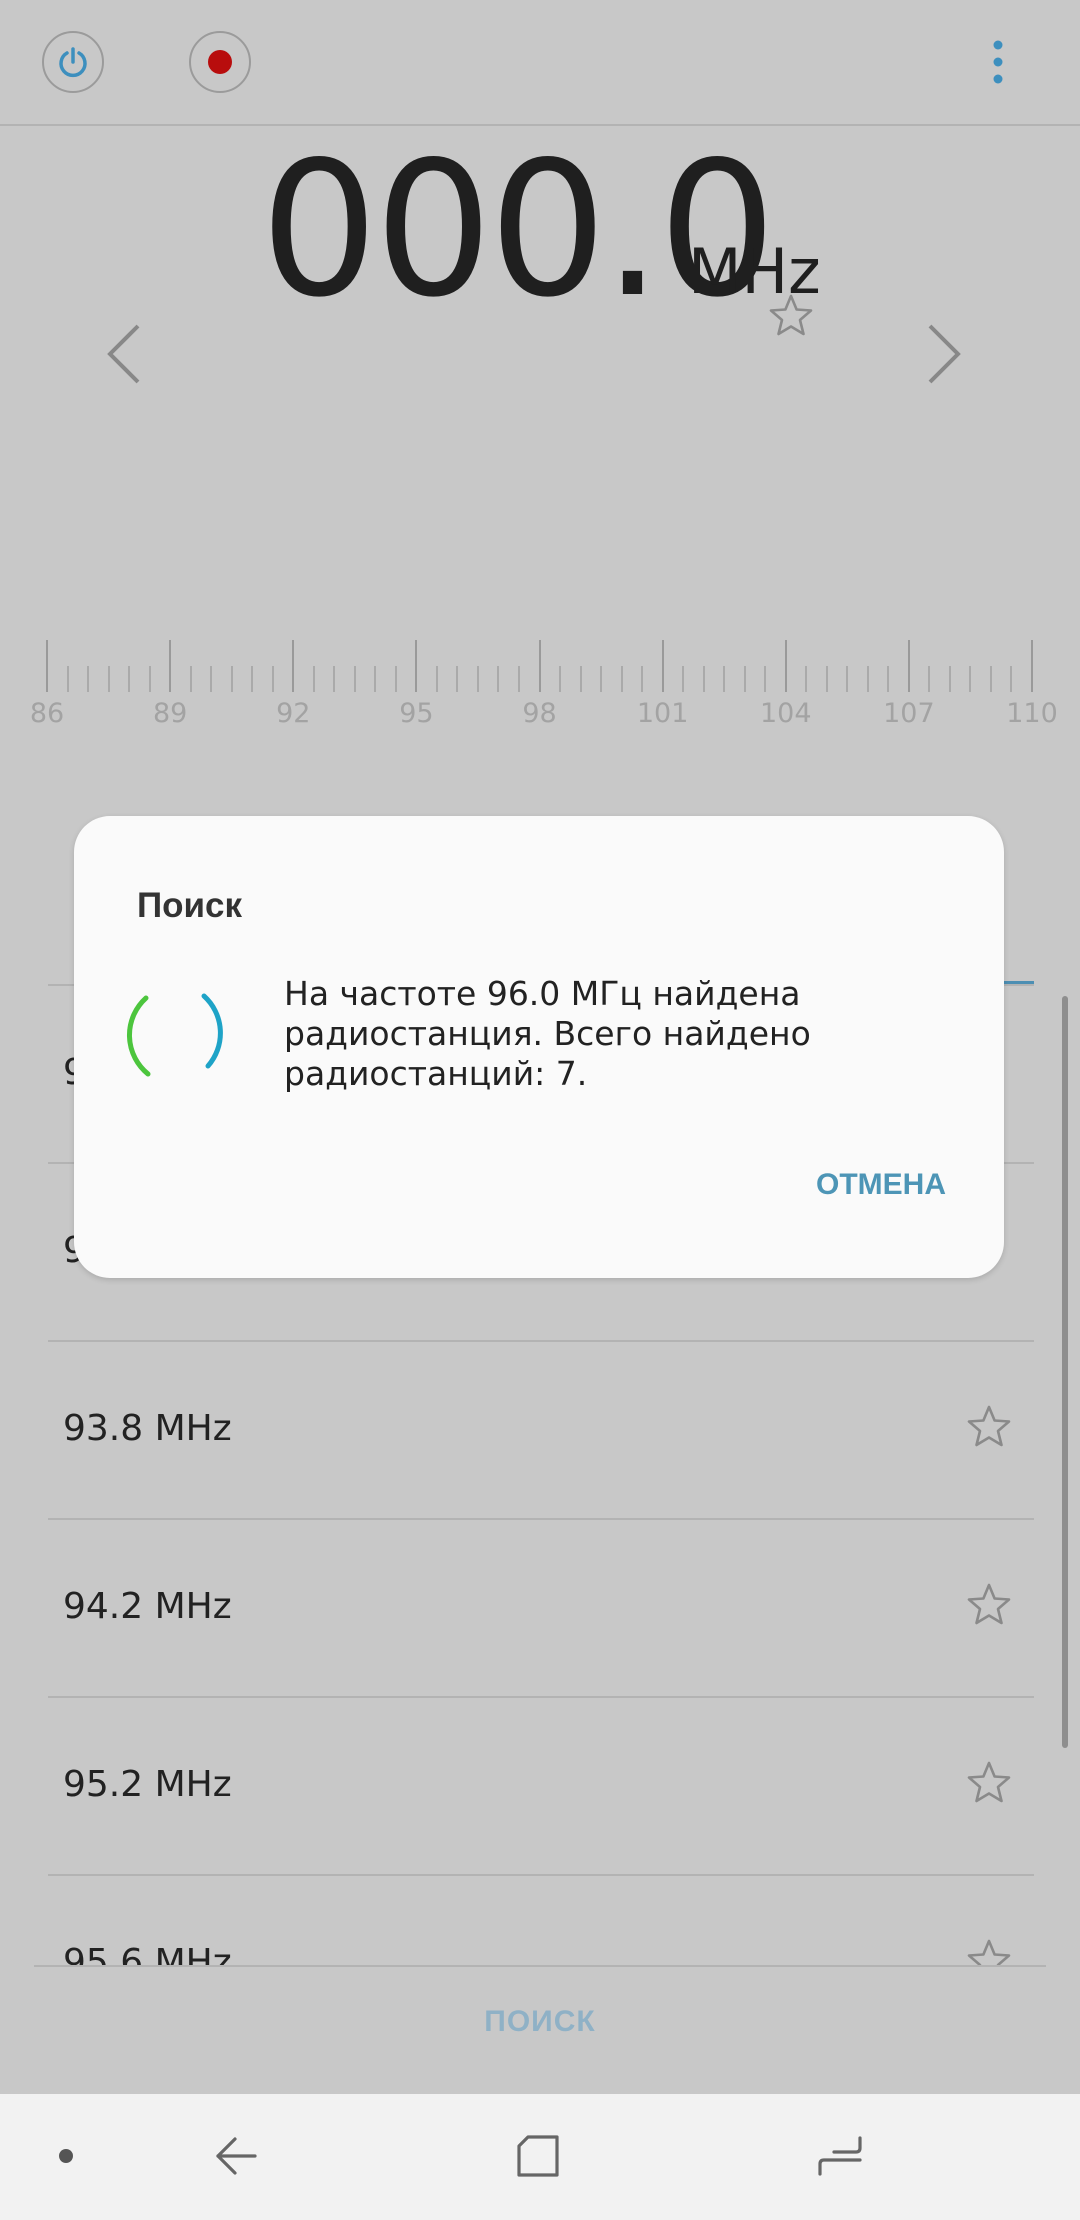 The image size is (1080, 2220). I want to click on record-icon, so click(220, 62).